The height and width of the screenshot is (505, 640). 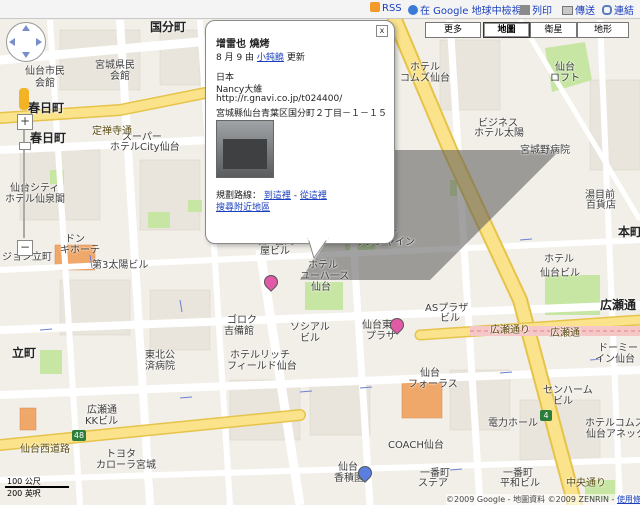 What do you see at coordinates (243, 44) in the screenshot?
I see `place-title: 增雷也 燒烤` at bounding box center [243, 44].